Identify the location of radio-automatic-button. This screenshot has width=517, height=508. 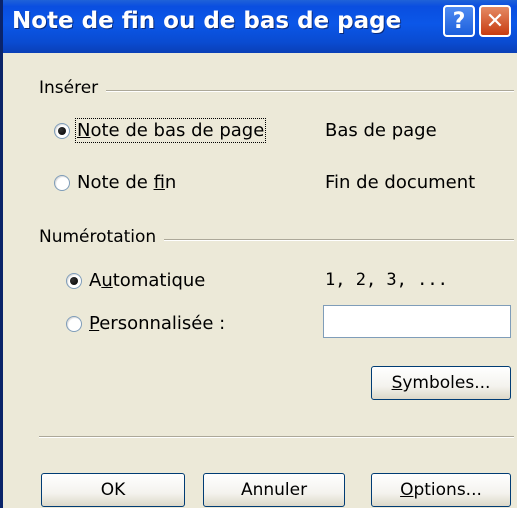
(74, 280).